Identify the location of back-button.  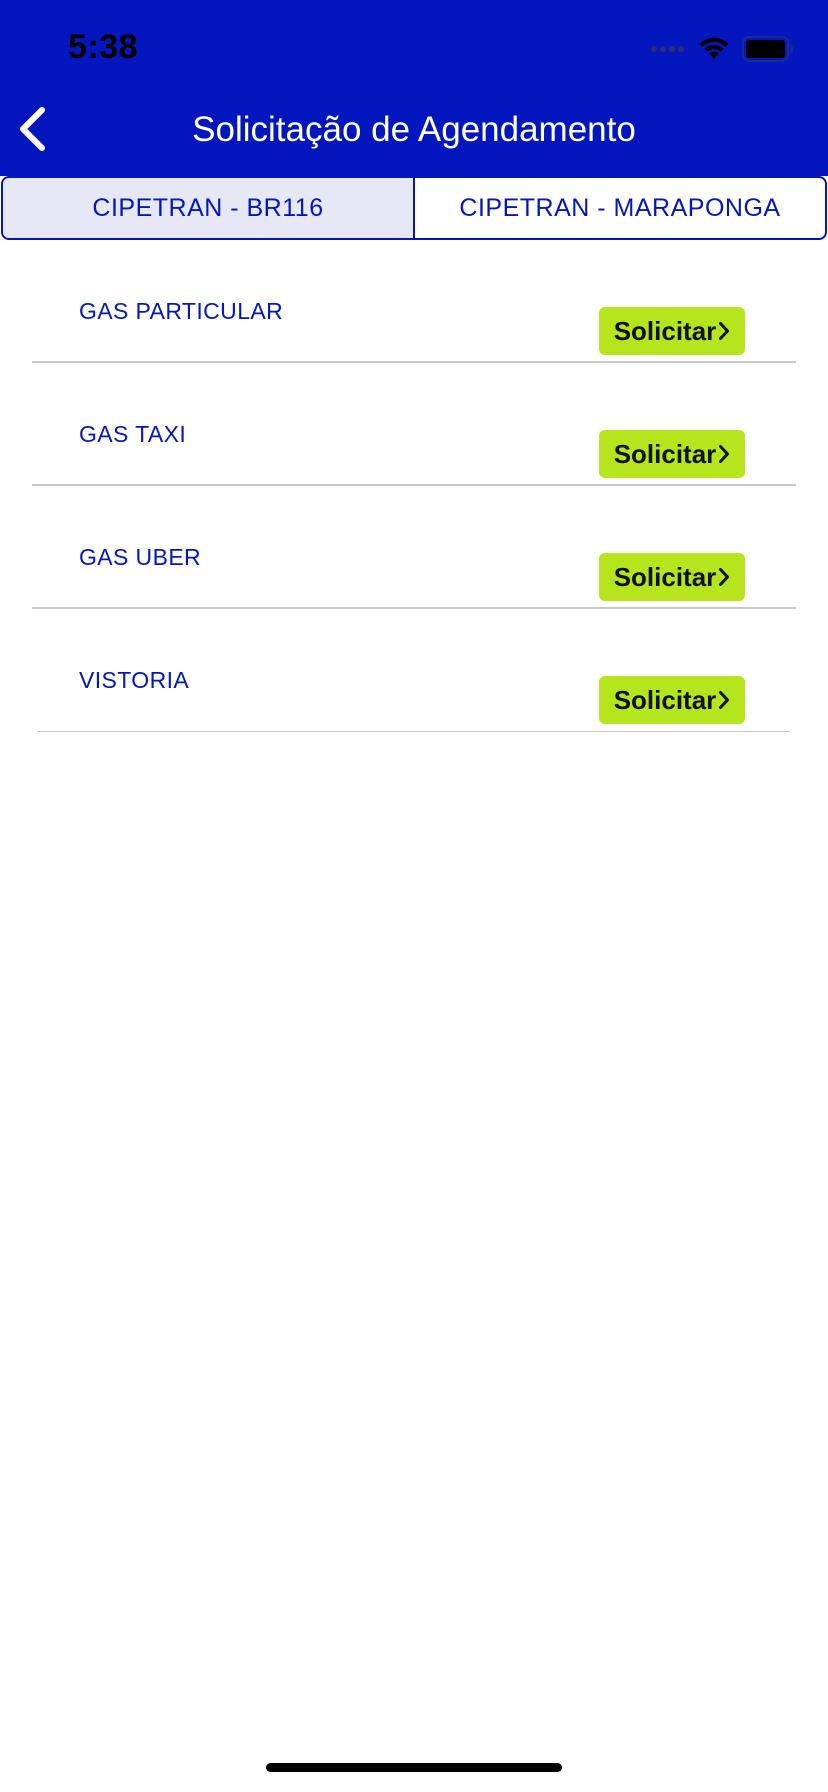
(32, 129).